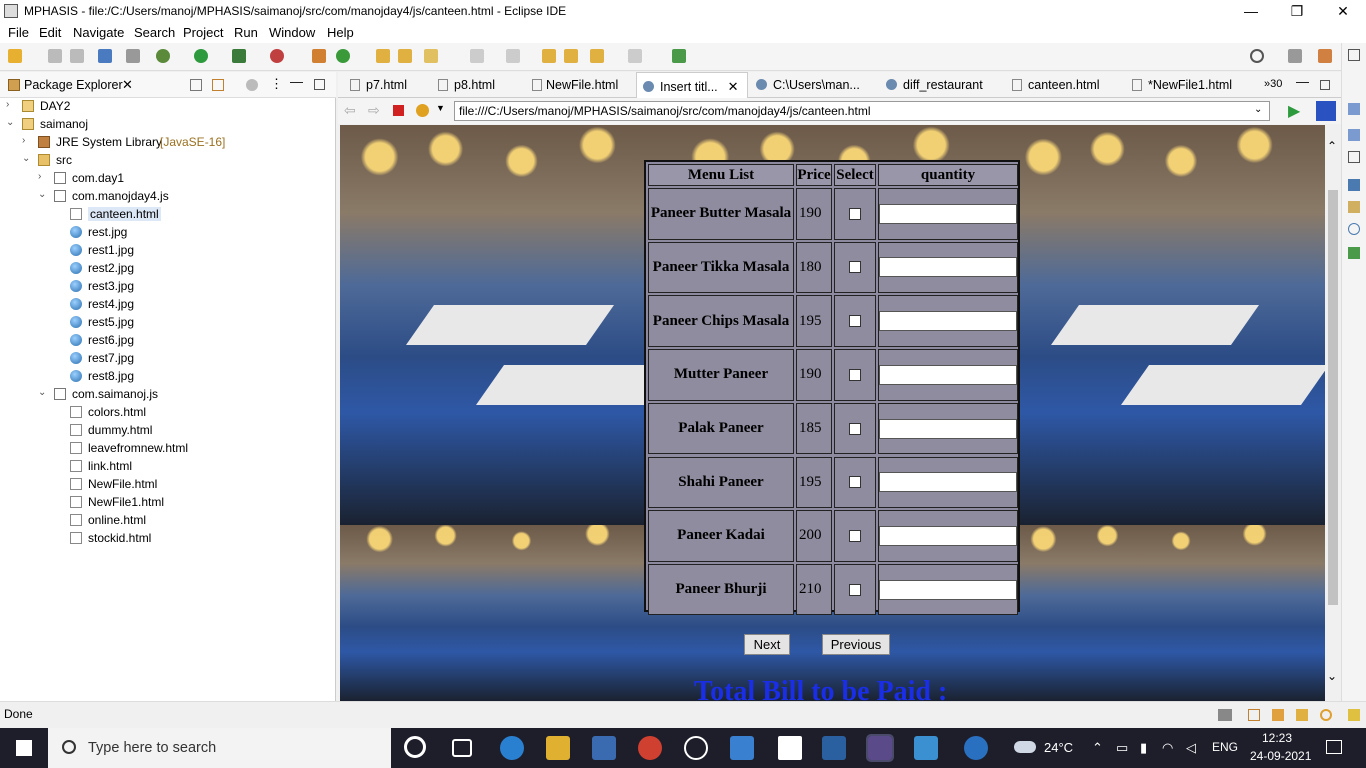 Image resolution: width=1366 pixels, height=768 pixels. I want to click on maximize-editor-icon, so click(1325, 85).